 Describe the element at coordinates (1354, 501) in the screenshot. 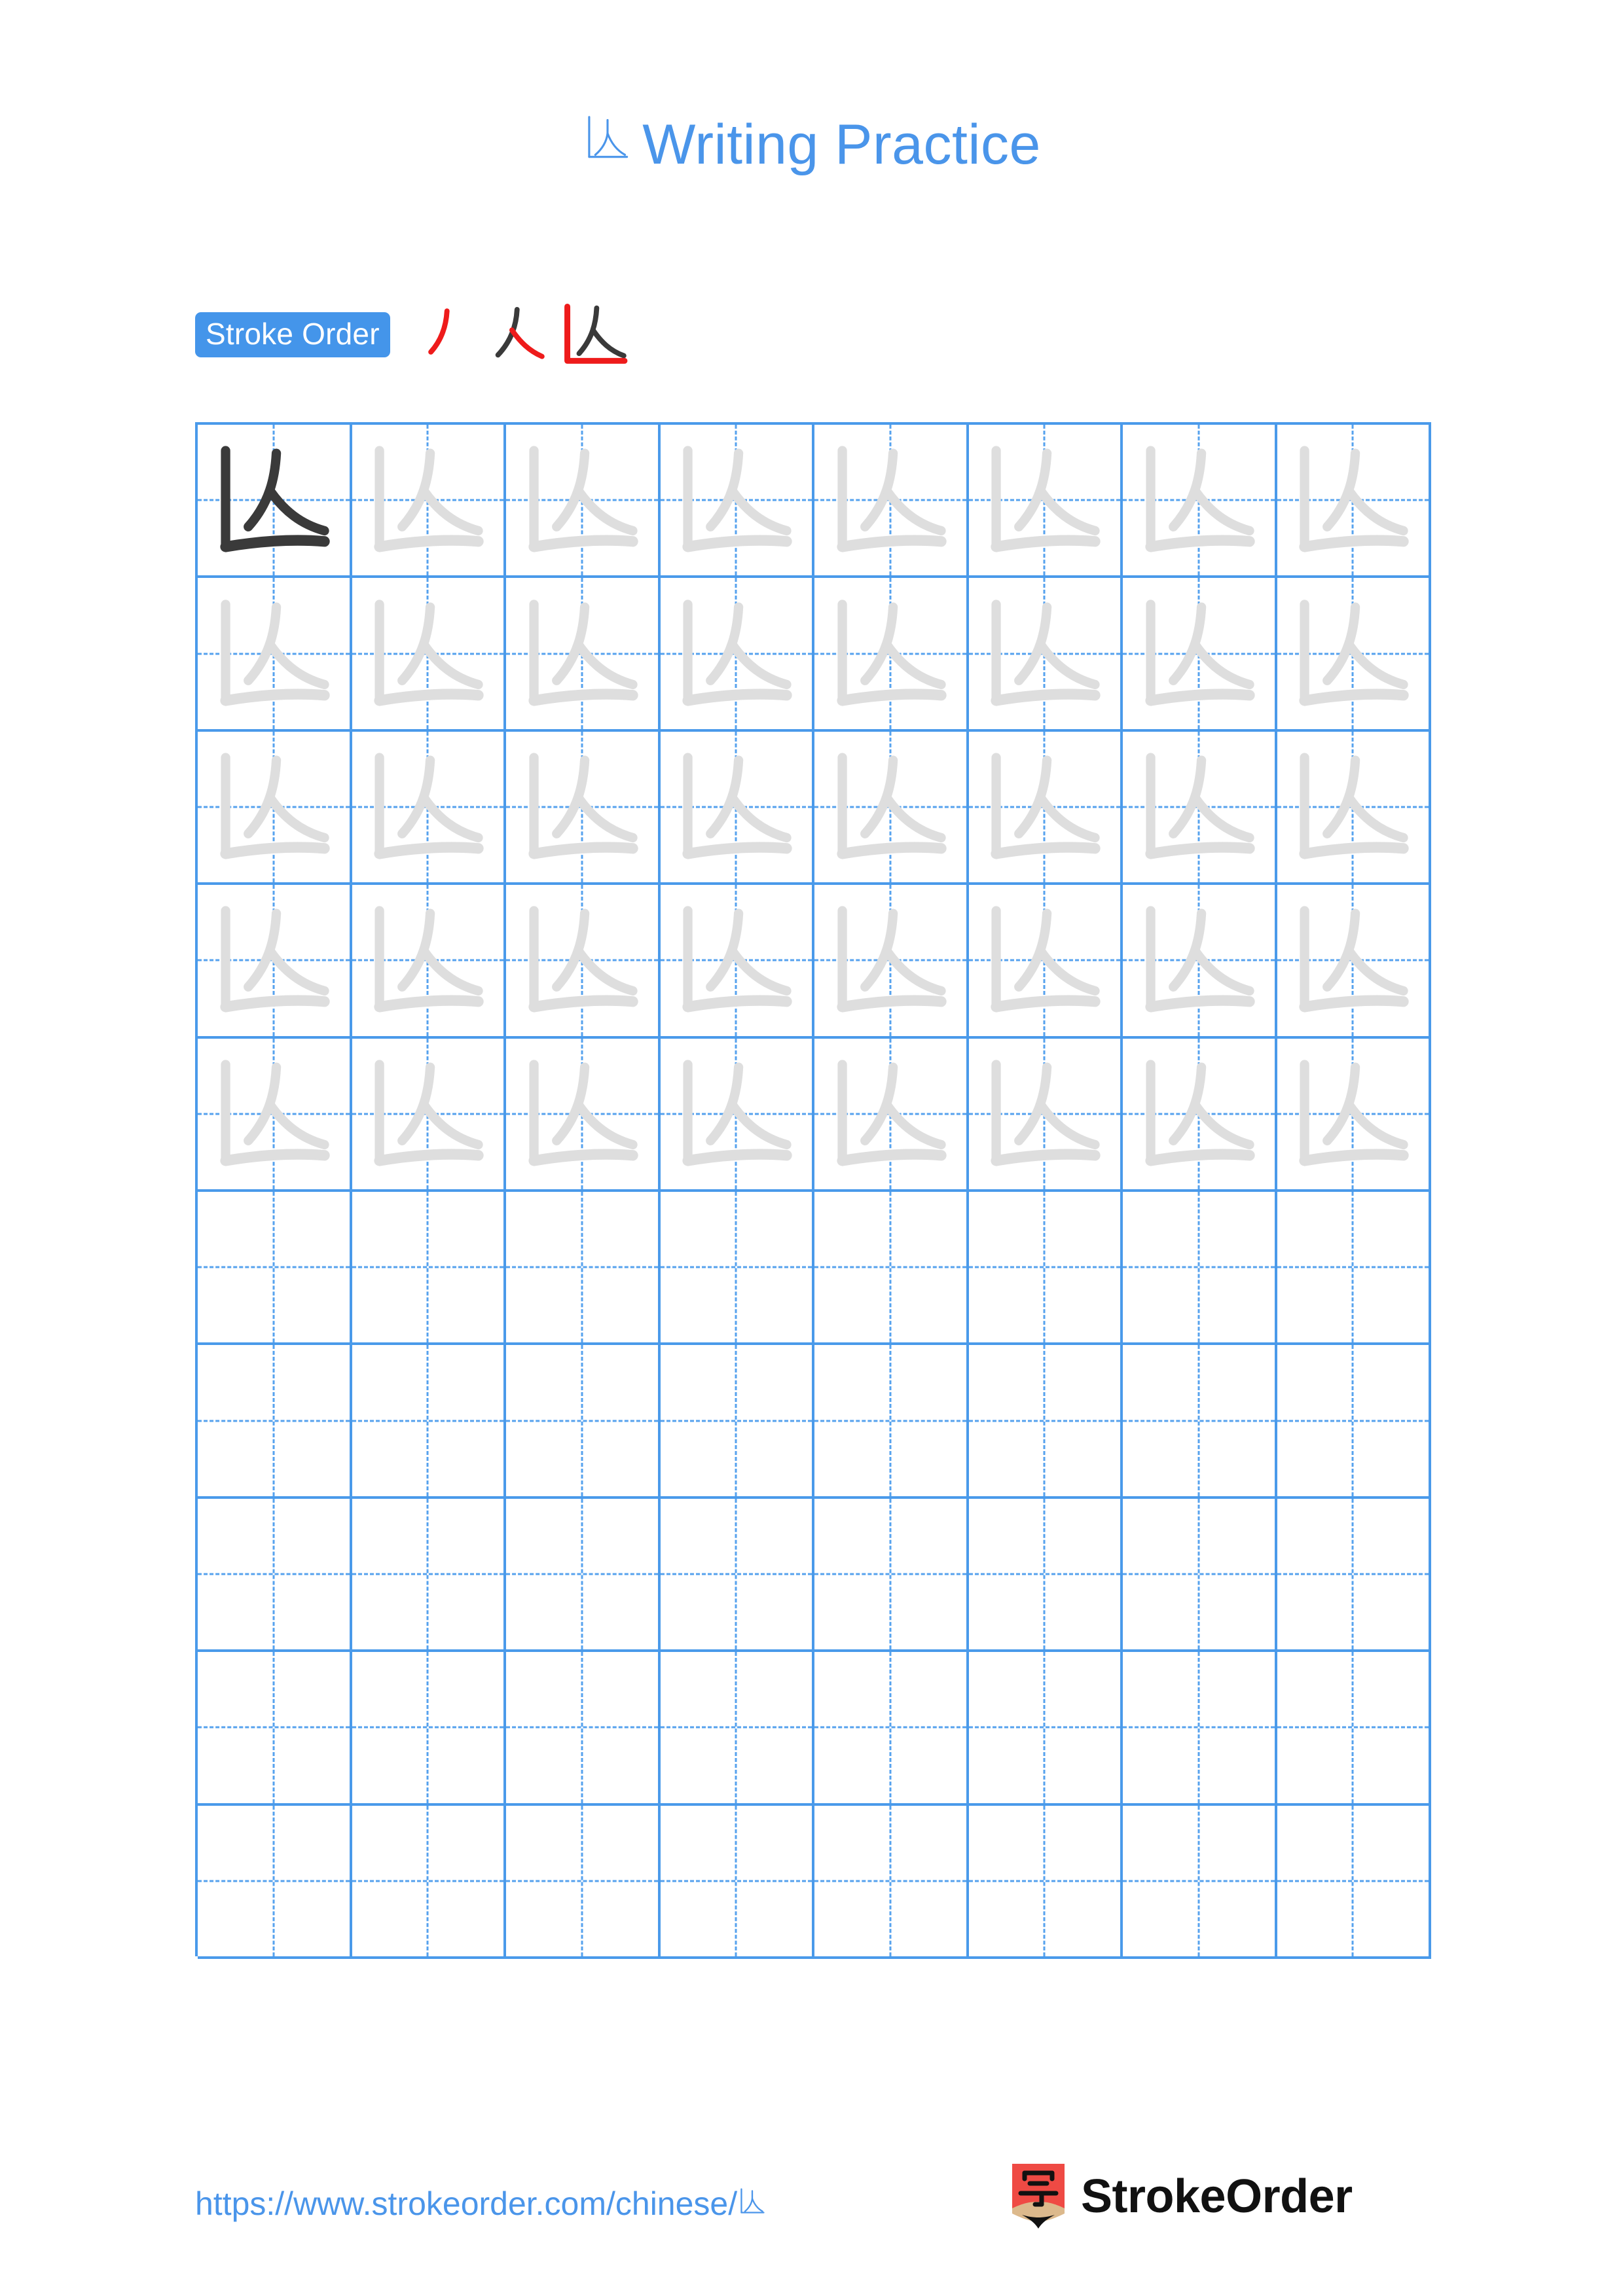

I see `grid-cell-r1-c8` at that location.